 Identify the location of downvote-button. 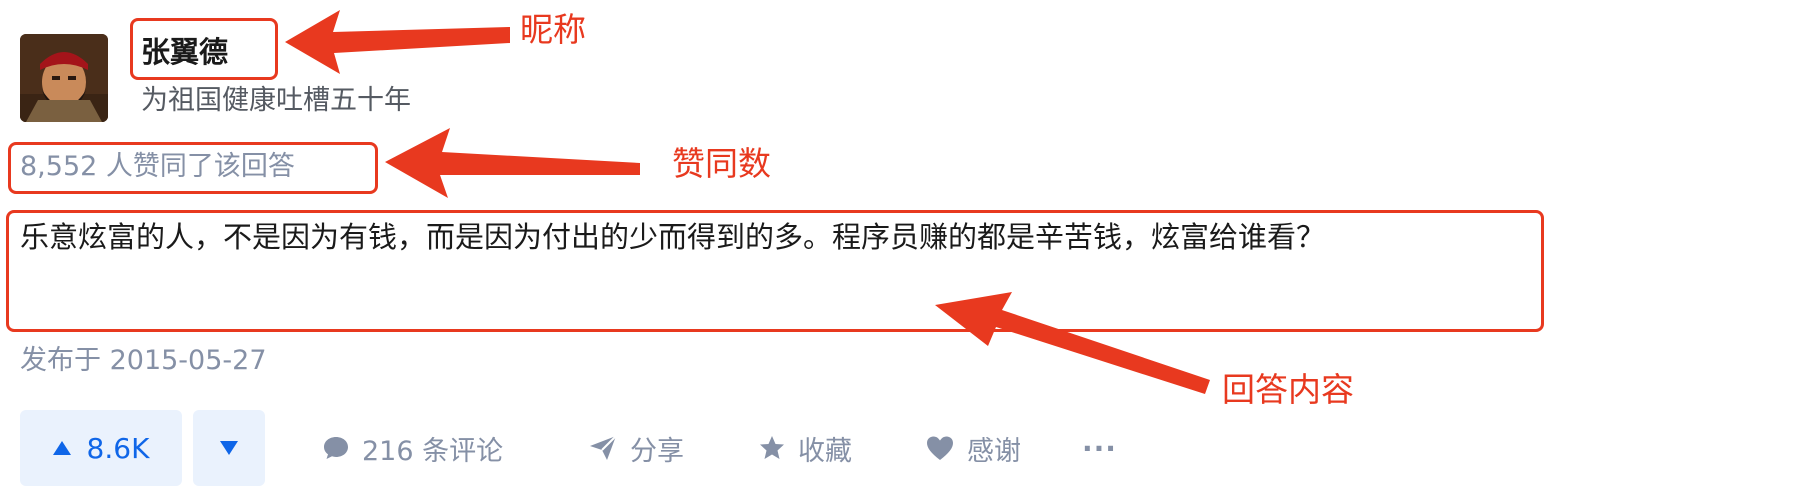
(229, 448).